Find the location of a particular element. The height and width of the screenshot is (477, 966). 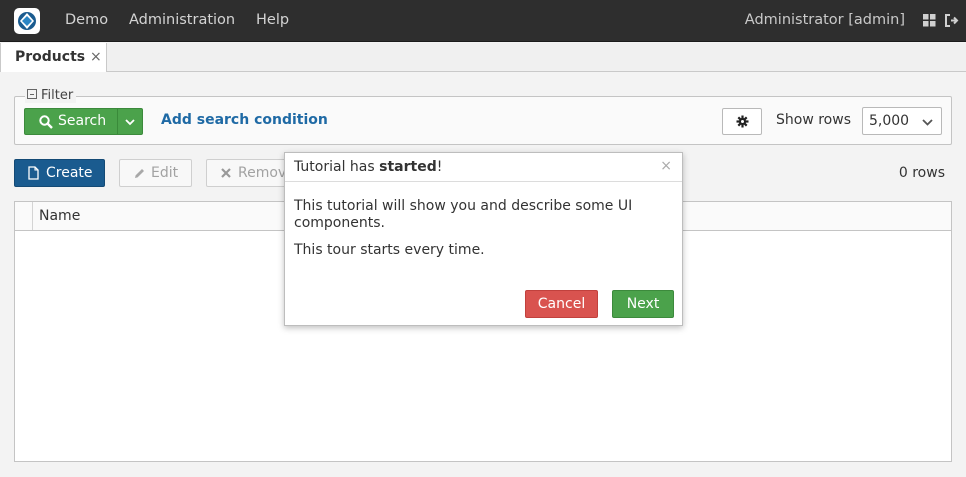

search-button-label: Search is located at coordinates (82, 121).